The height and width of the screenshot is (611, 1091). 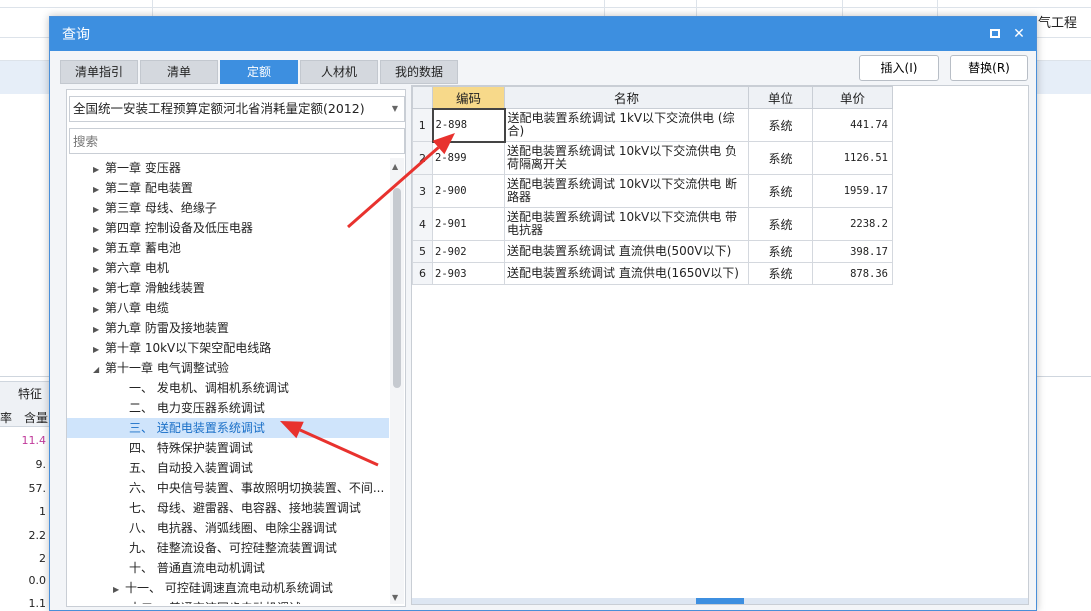 What do you see at coordinates (899, 68) in the screenshot?
I see `insert-button: 插入(I)` at bounding box center [899, 68].